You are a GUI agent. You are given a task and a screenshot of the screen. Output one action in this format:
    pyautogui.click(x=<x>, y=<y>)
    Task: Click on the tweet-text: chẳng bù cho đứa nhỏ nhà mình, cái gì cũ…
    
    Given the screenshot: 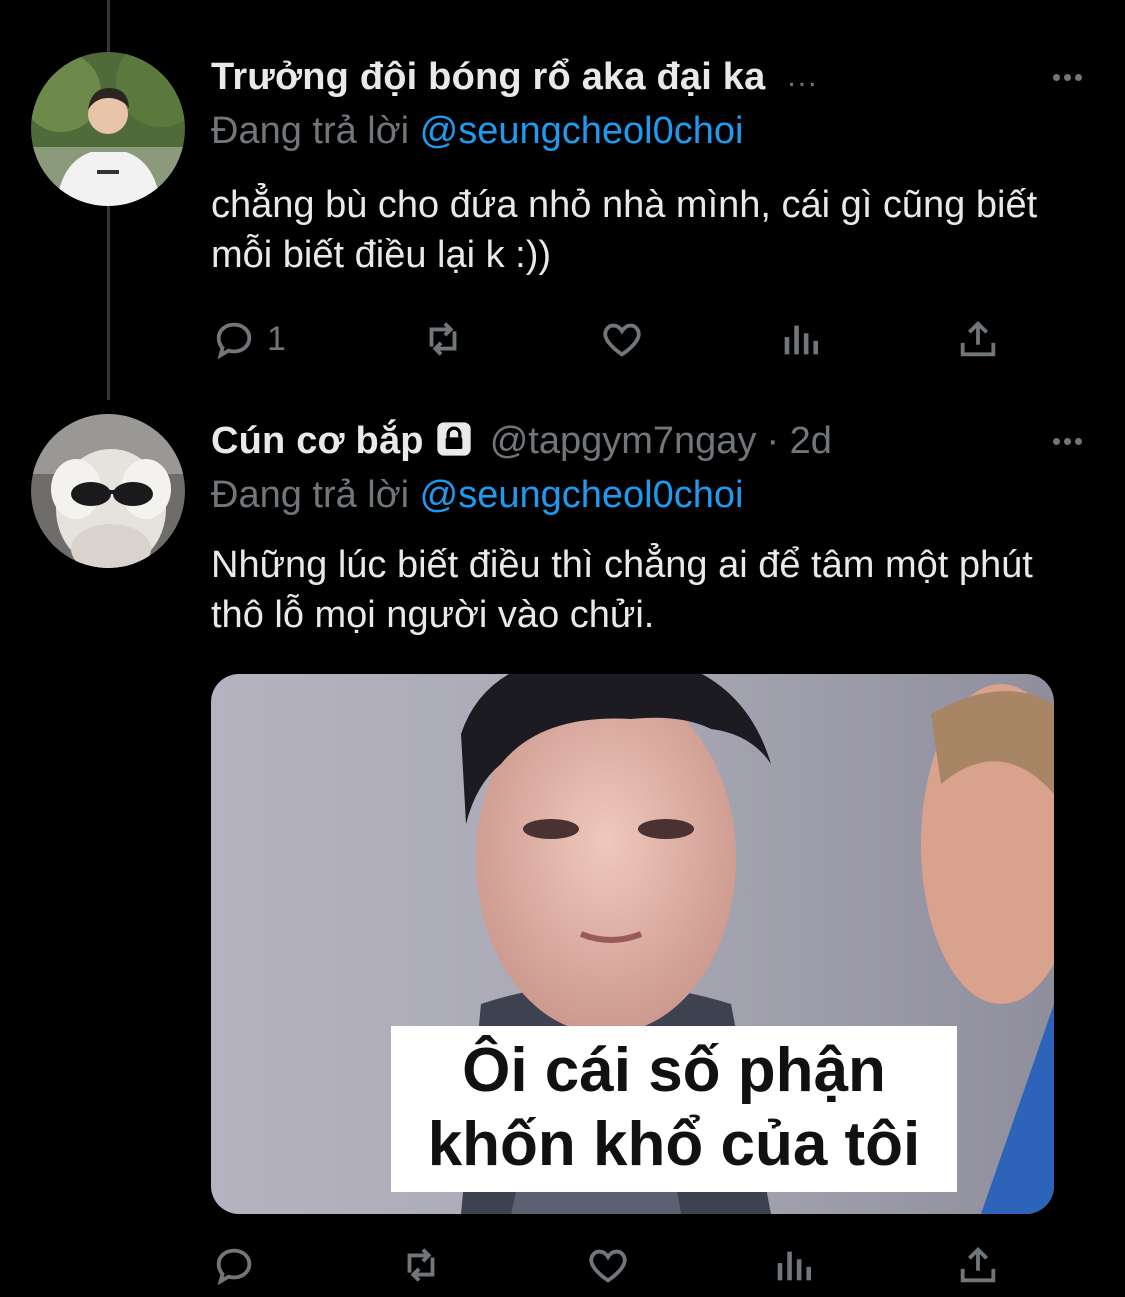 What is the action you would take?
    pyautogui.click(x=624, y=230)
    